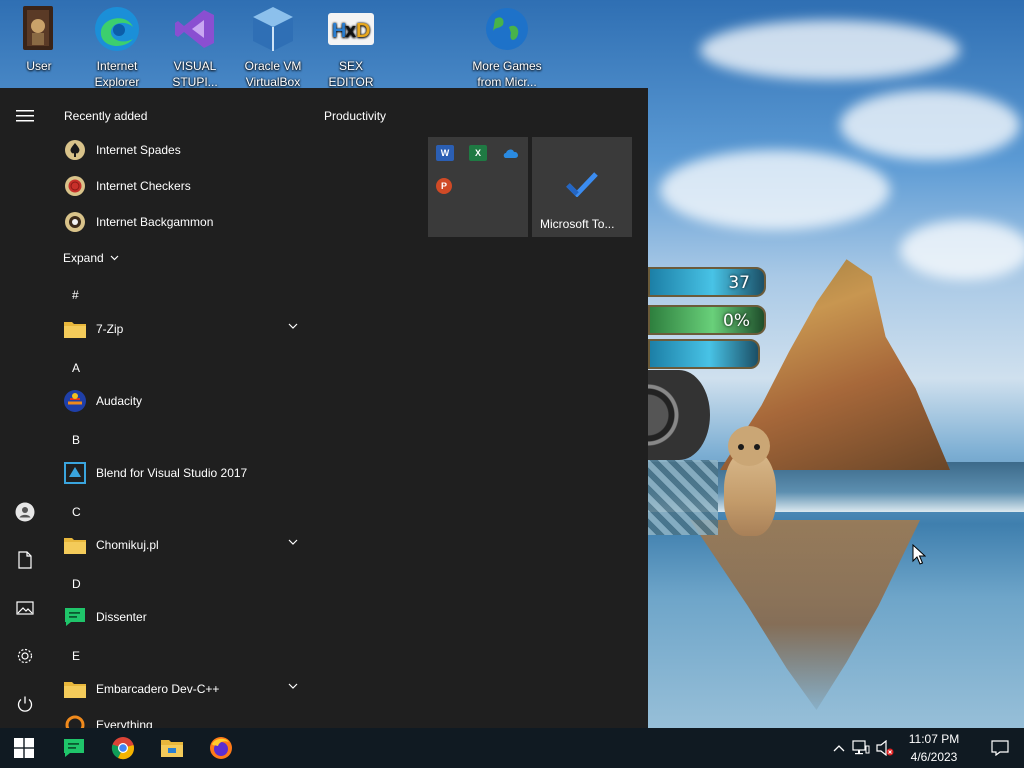  Describe the element at coordinates (25, 704) in the screenshot. I see `power-button` at that location.